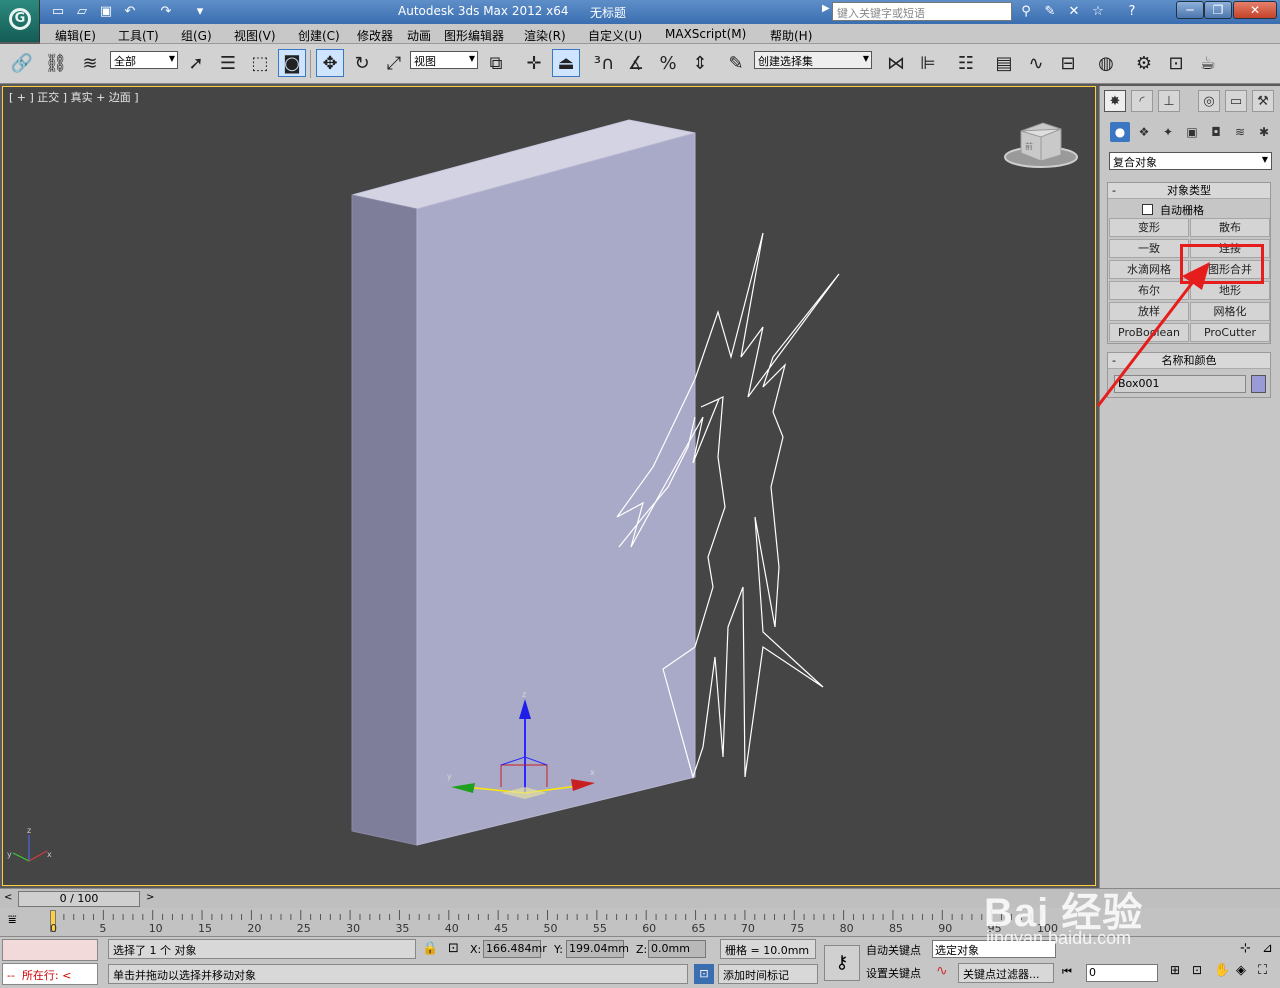 This screenshot has height=988, width=1280. Describe the element at coordinates (330, 63) in the screenshot. I see `select-and-move-icon: ✥` at that location.